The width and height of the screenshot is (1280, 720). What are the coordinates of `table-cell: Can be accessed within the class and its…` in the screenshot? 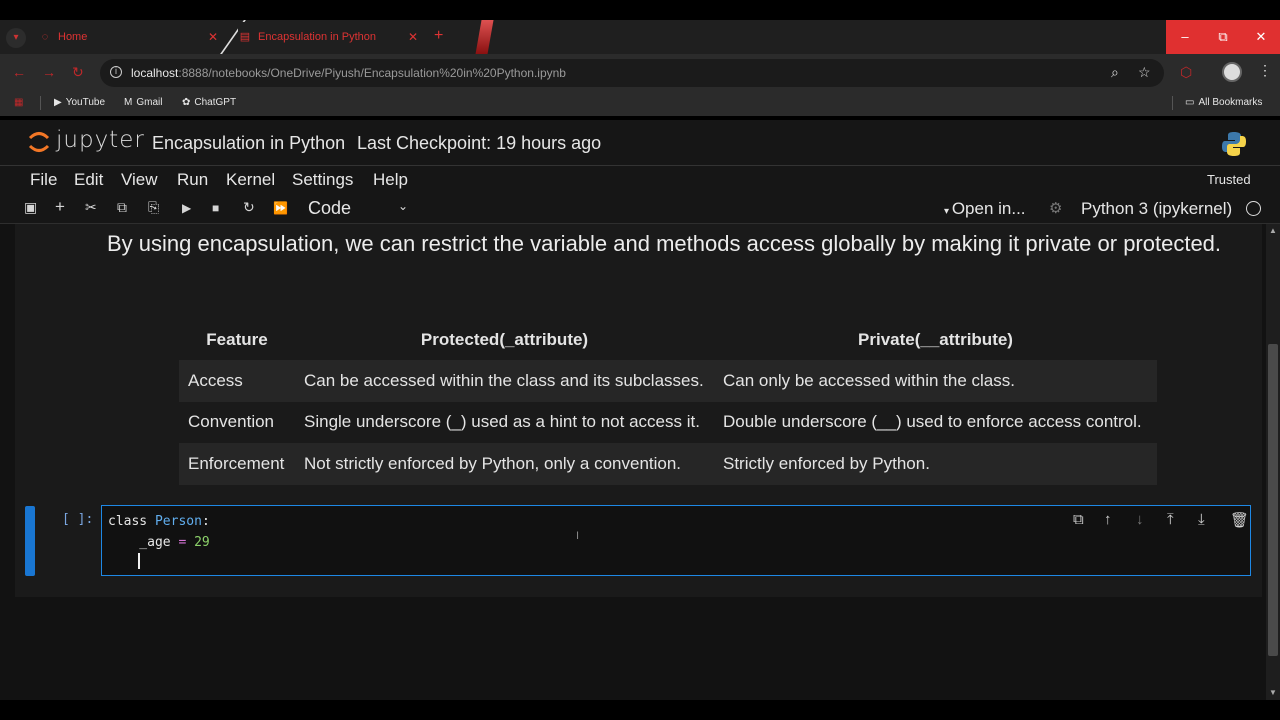 It's located at (504, 381).